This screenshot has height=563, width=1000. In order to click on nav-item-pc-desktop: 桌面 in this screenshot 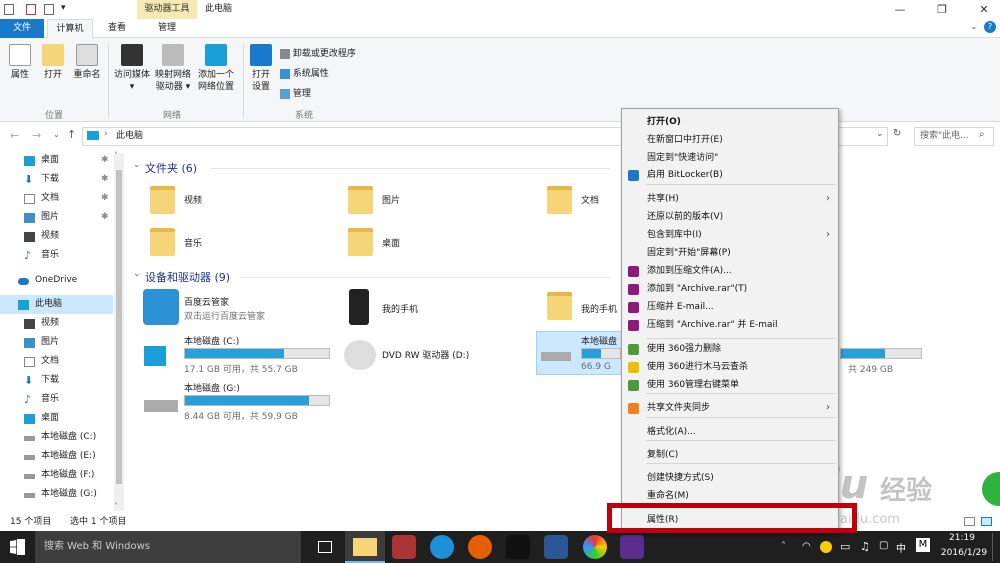, I will do `click(56, 418)`.